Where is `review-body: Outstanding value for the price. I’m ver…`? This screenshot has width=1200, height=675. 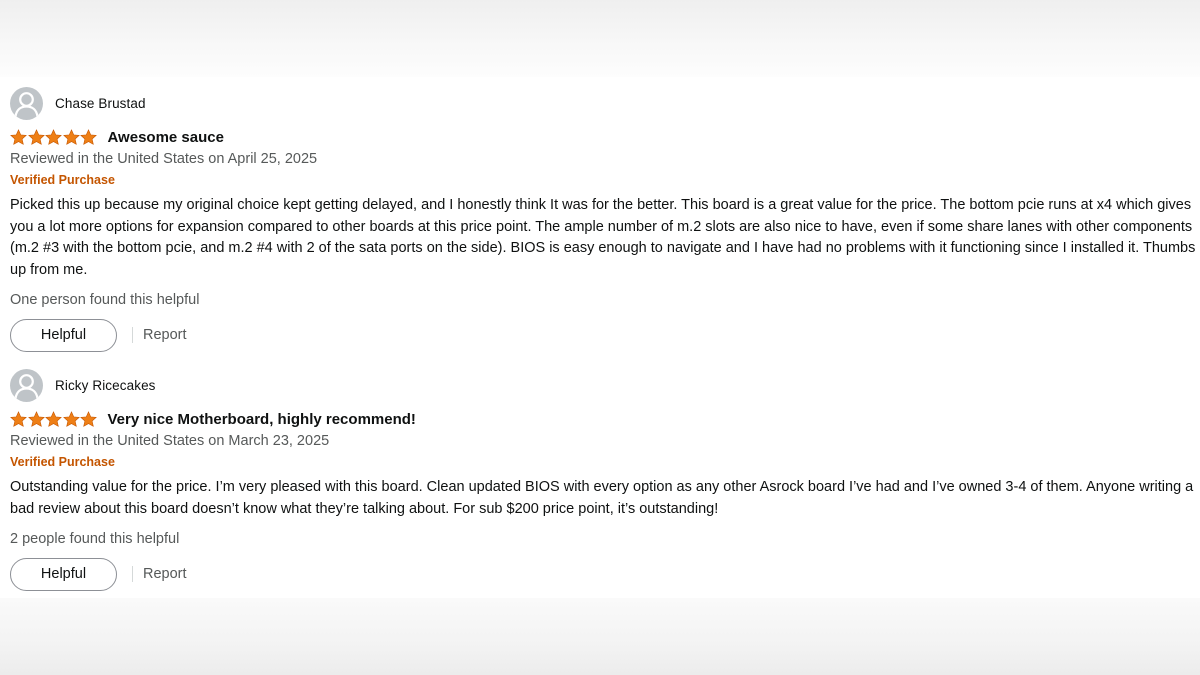
review-body: Outstanding value for the price. I’m ver… is located at coordinates (602, 498).